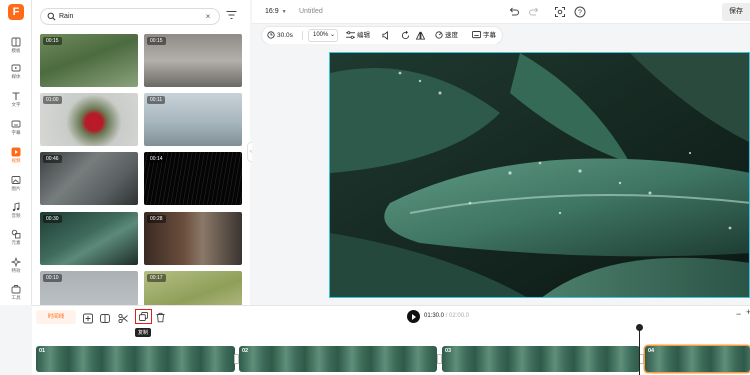  I want to click on speed-button: 速度, so click(446, 35).